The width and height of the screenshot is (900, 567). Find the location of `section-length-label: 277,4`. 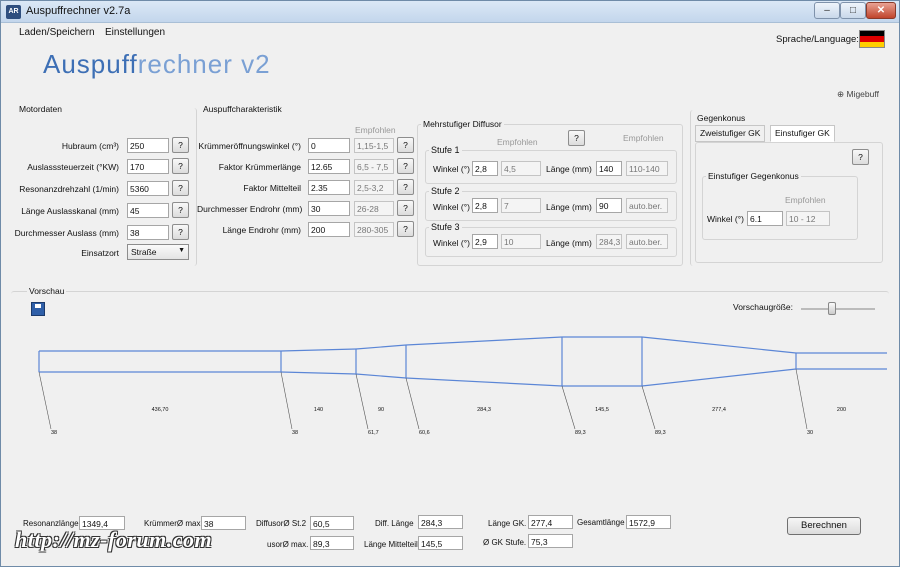

section-length-label: 277,4 is located at coordinates (719, 410).